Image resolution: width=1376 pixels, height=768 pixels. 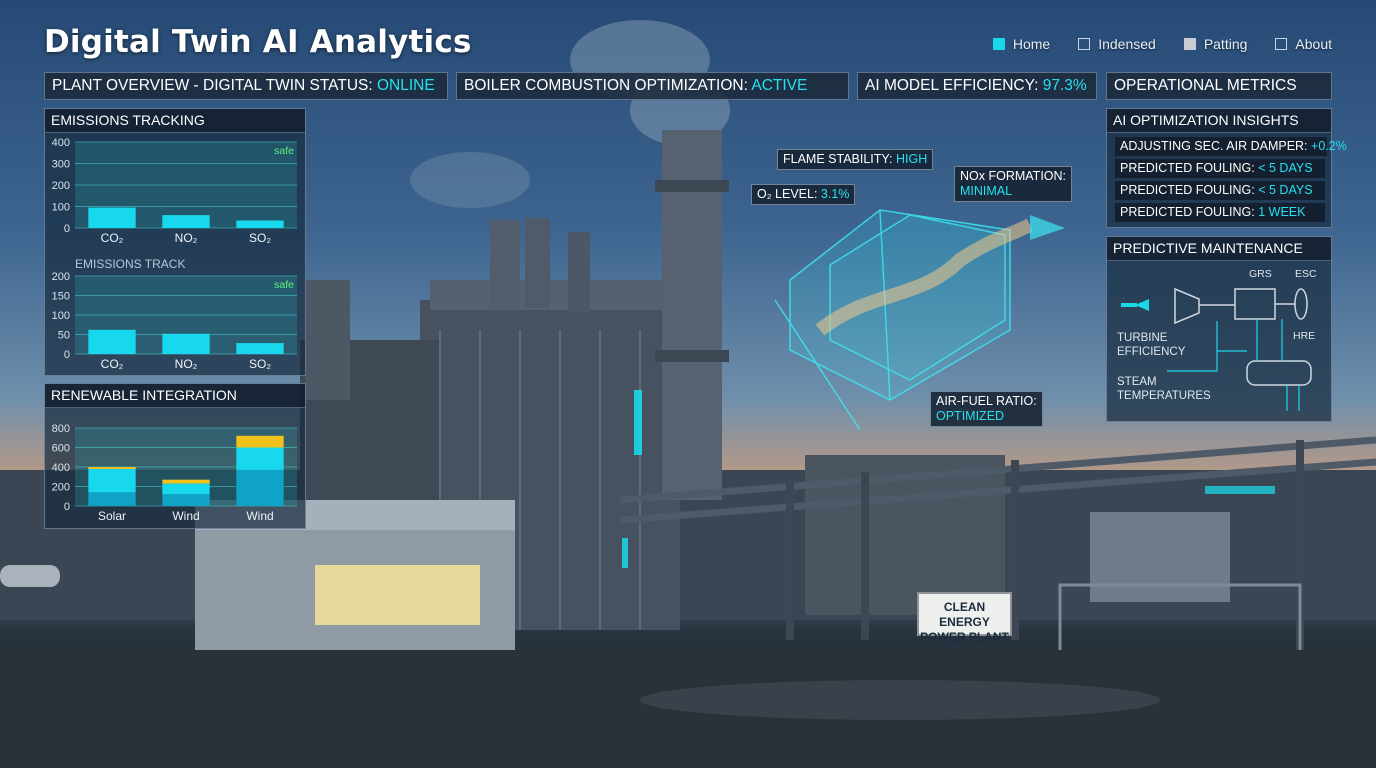 I want to click on turbine-icon, so click(x=1187, y=306).